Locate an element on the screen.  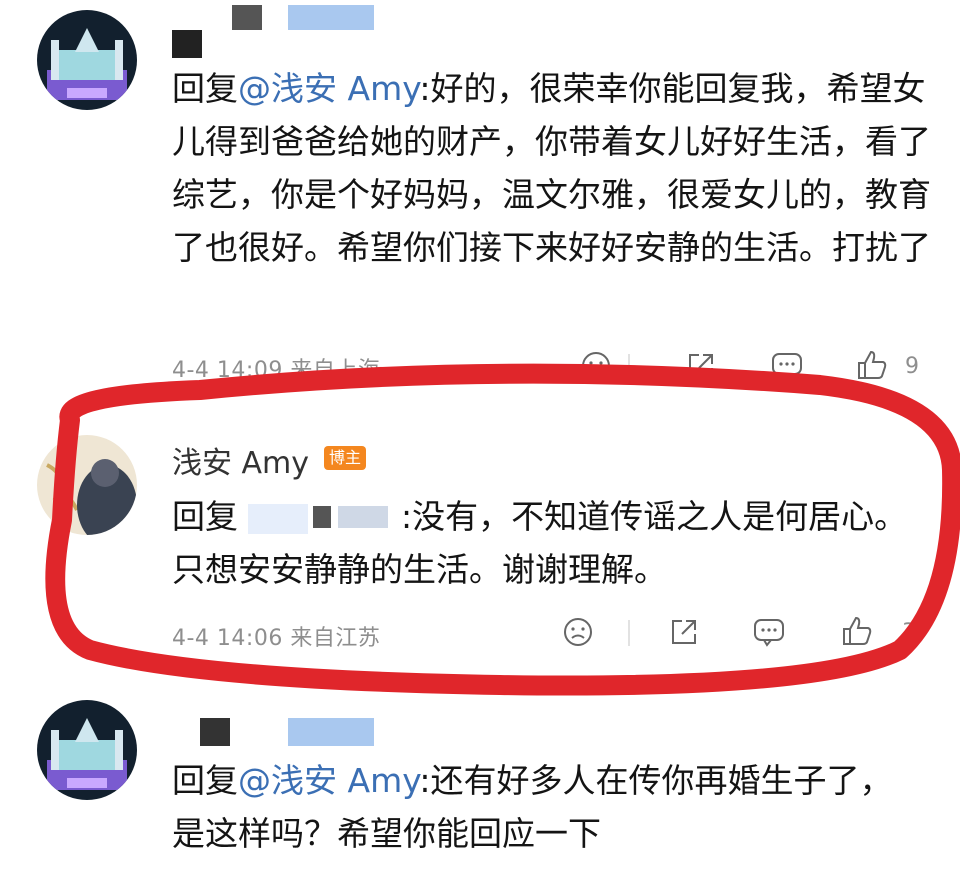
comment-text: 回复:没有，不知道传谣之人是何居心。只想安安静静的生活。谢谢理解。 is located at coordinates (540, 543).